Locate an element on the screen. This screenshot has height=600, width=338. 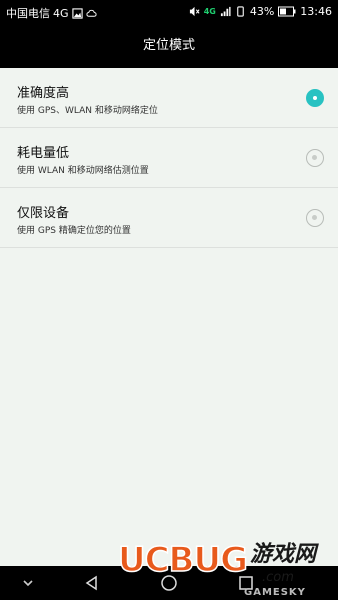
watermark-logo: UCBUG is located at coordinates (183, 560).